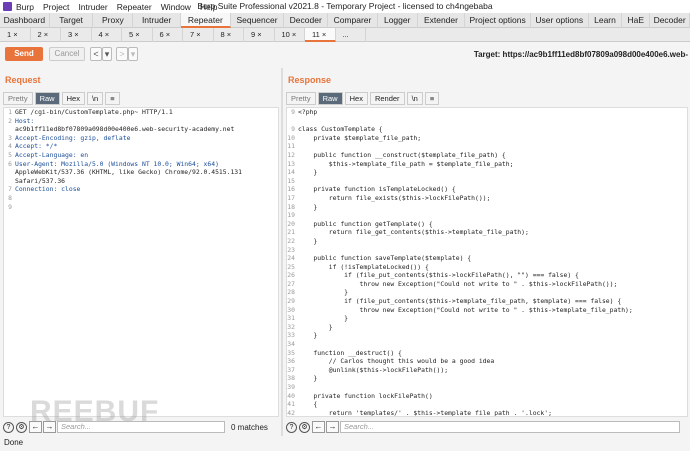 This screenshot has height=451, width=690. I want to click on line-number: 30, so click(291, 309).